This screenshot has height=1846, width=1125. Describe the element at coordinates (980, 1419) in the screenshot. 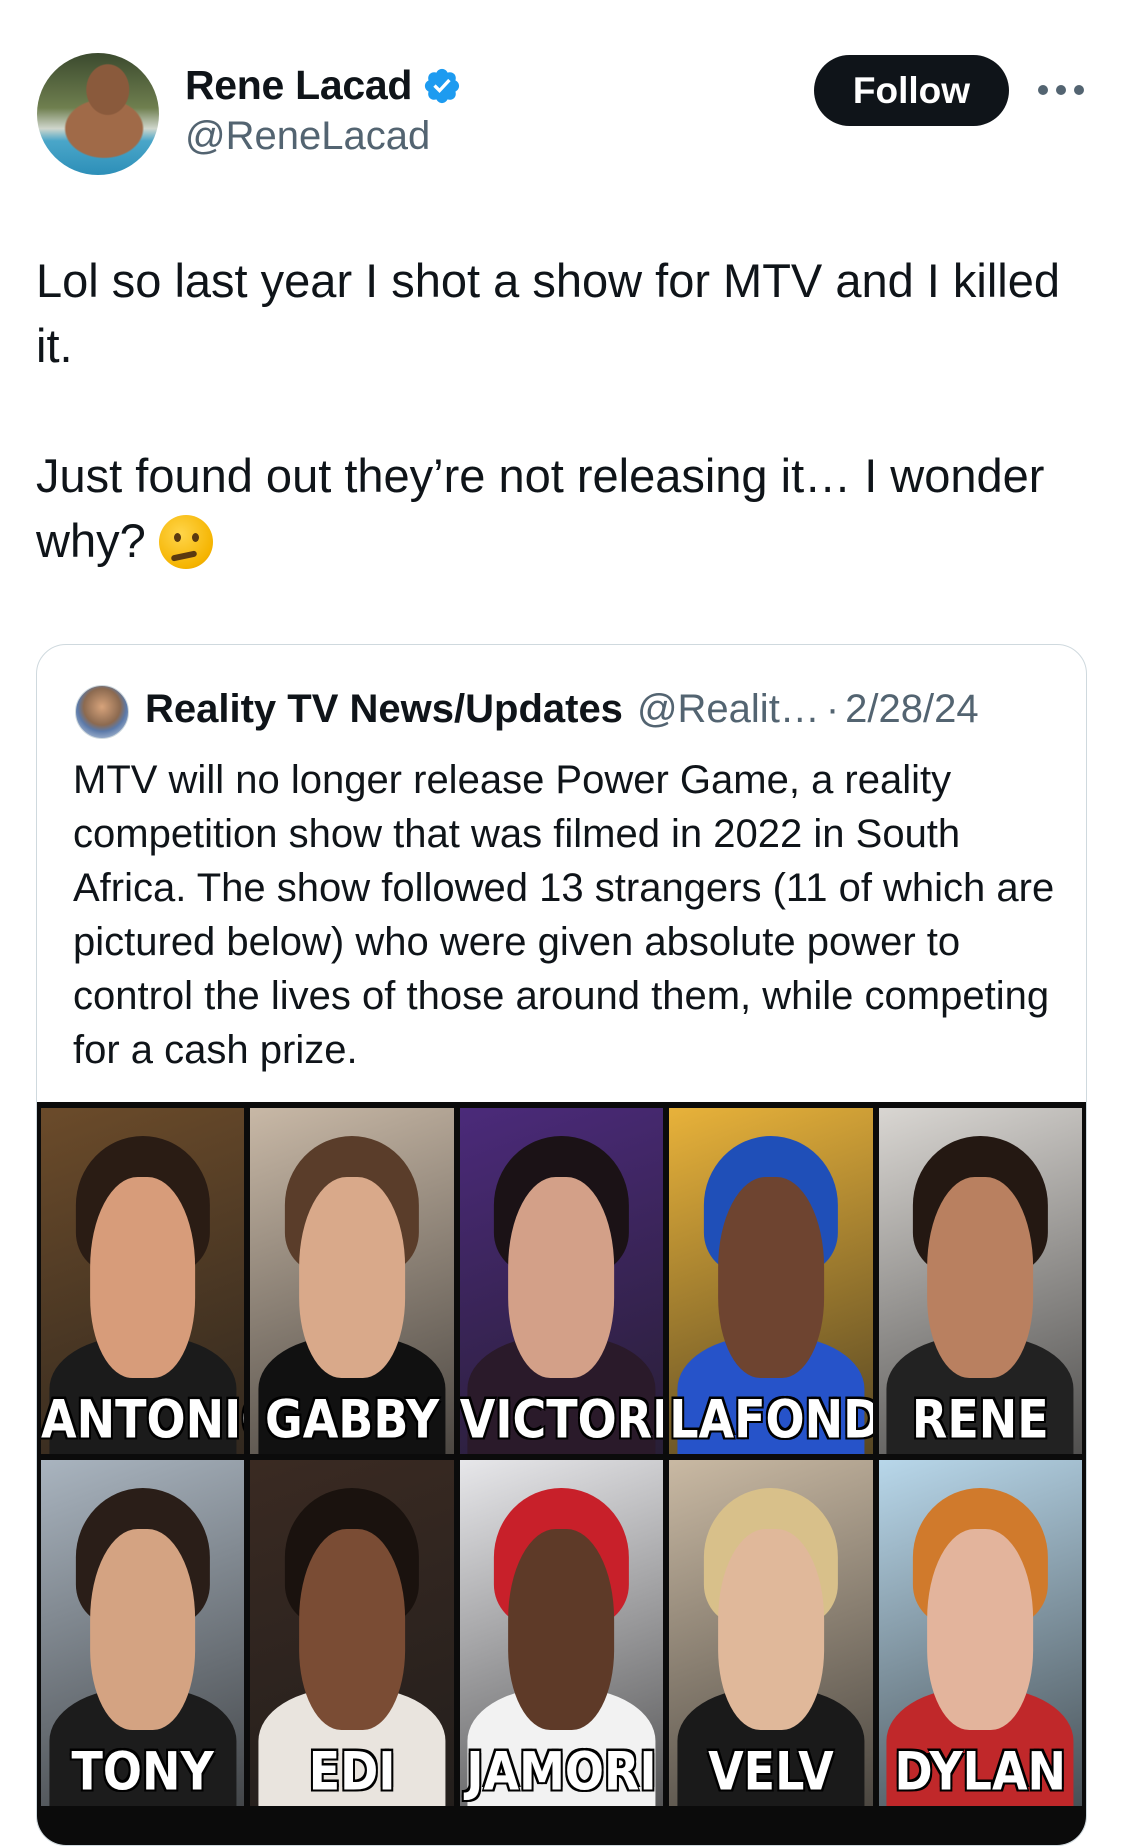

I see `cast-name-label: RENE` at that location.